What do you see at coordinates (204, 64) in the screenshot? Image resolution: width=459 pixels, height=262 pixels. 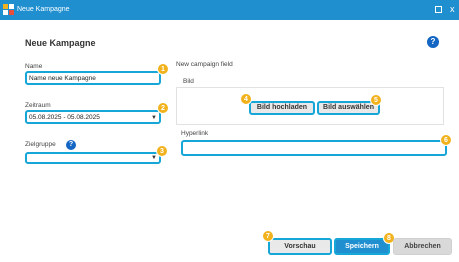 I see `campaign-field-label: New campaign field` at bounding box center [204, 64].